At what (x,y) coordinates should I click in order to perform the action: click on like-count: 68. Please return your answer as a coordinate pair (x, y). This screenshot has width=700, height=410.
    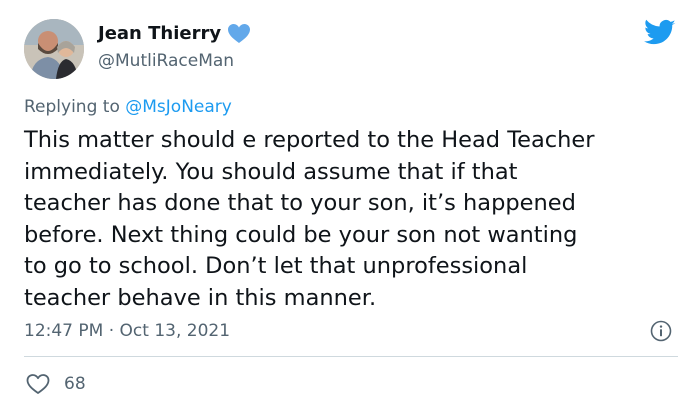
    Looking at the image, I should click on (75, 384).